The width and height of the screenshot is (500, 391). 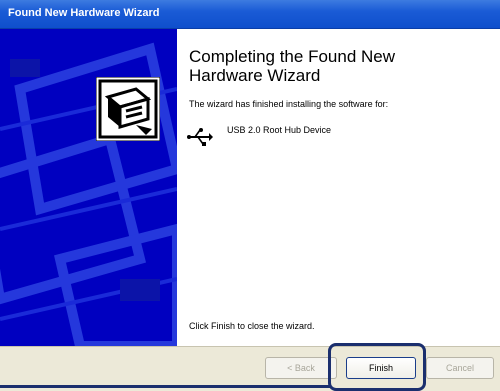 I want to click on usb-icon, so click(x=200, y=137).